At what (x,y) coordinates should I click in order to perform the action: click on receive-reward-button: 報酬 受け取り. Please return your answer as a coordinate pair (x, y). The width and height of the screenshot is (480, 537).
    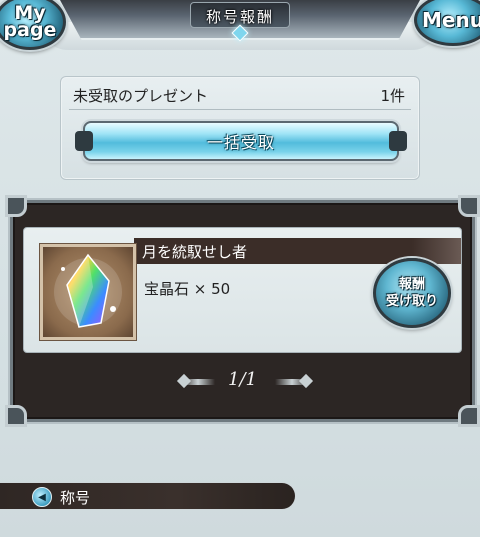
    Looking at the image, I should click on (412, 293).